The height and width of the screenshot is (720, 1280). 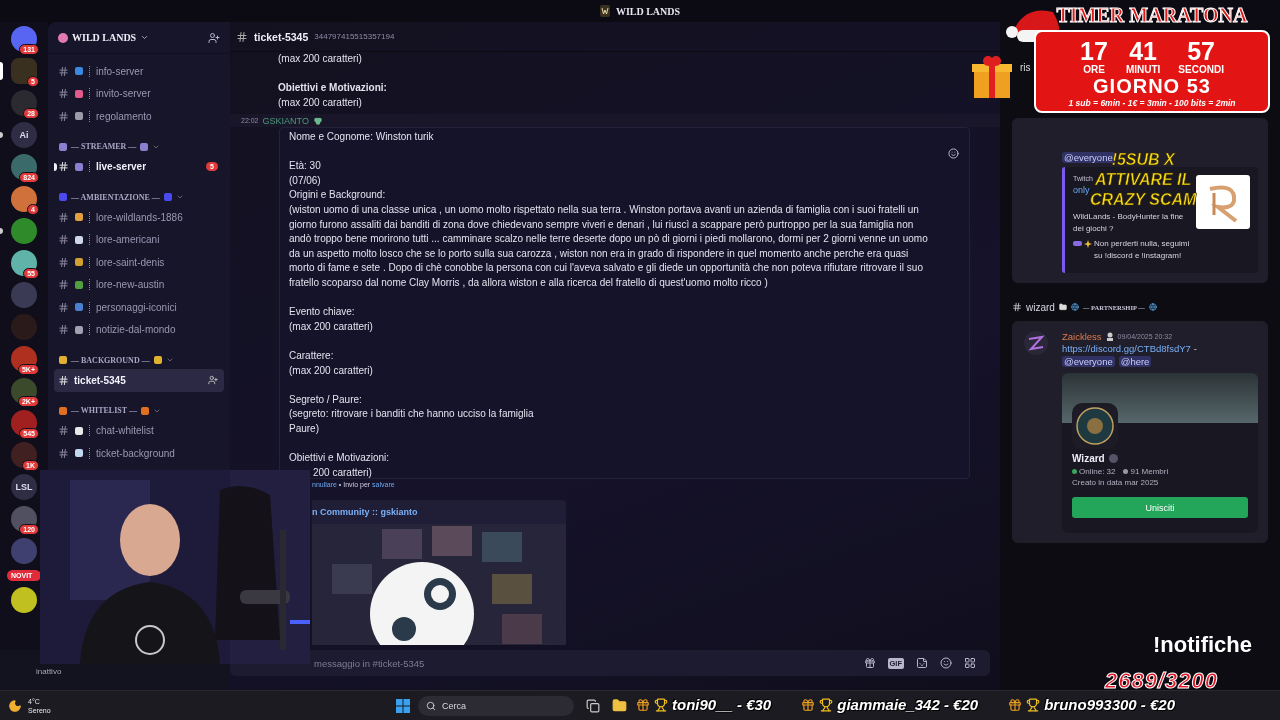 I want to click on user-status: inattivo, so click(x=49, y=671).